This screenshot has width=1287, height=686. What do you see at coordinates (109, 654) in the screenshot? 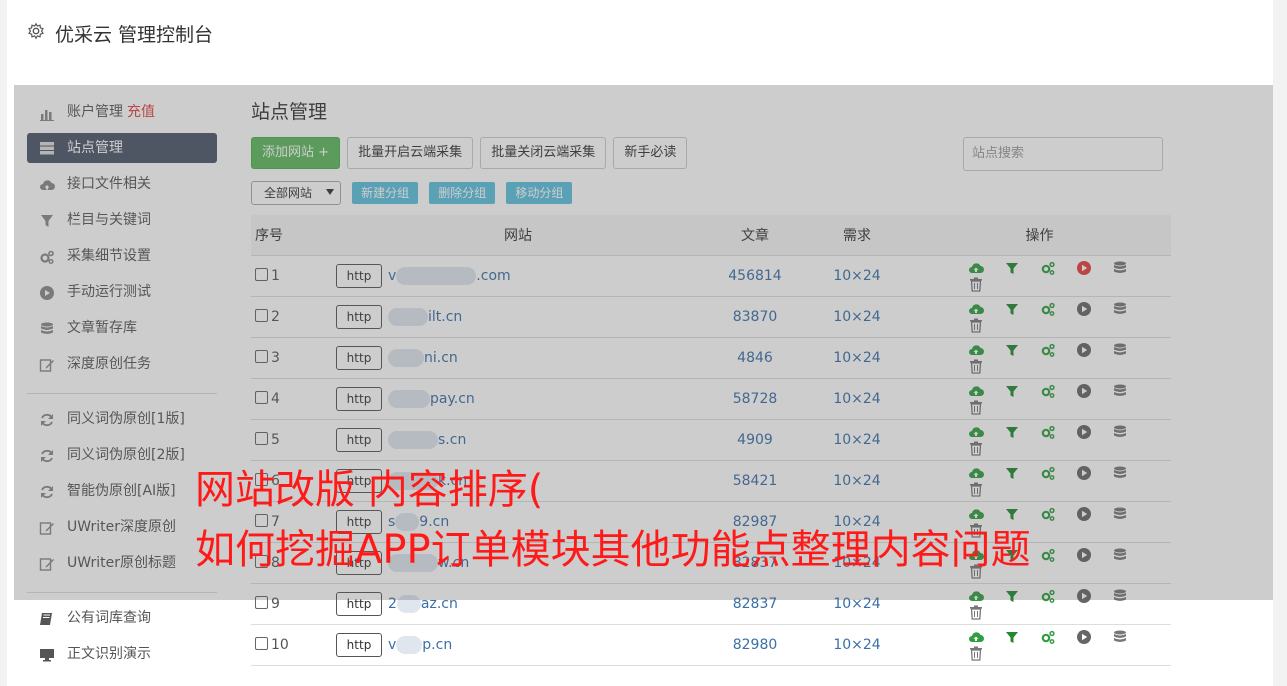
I see `sidebar-item-label: 正文识别演示` at bounding box center [109, 654].